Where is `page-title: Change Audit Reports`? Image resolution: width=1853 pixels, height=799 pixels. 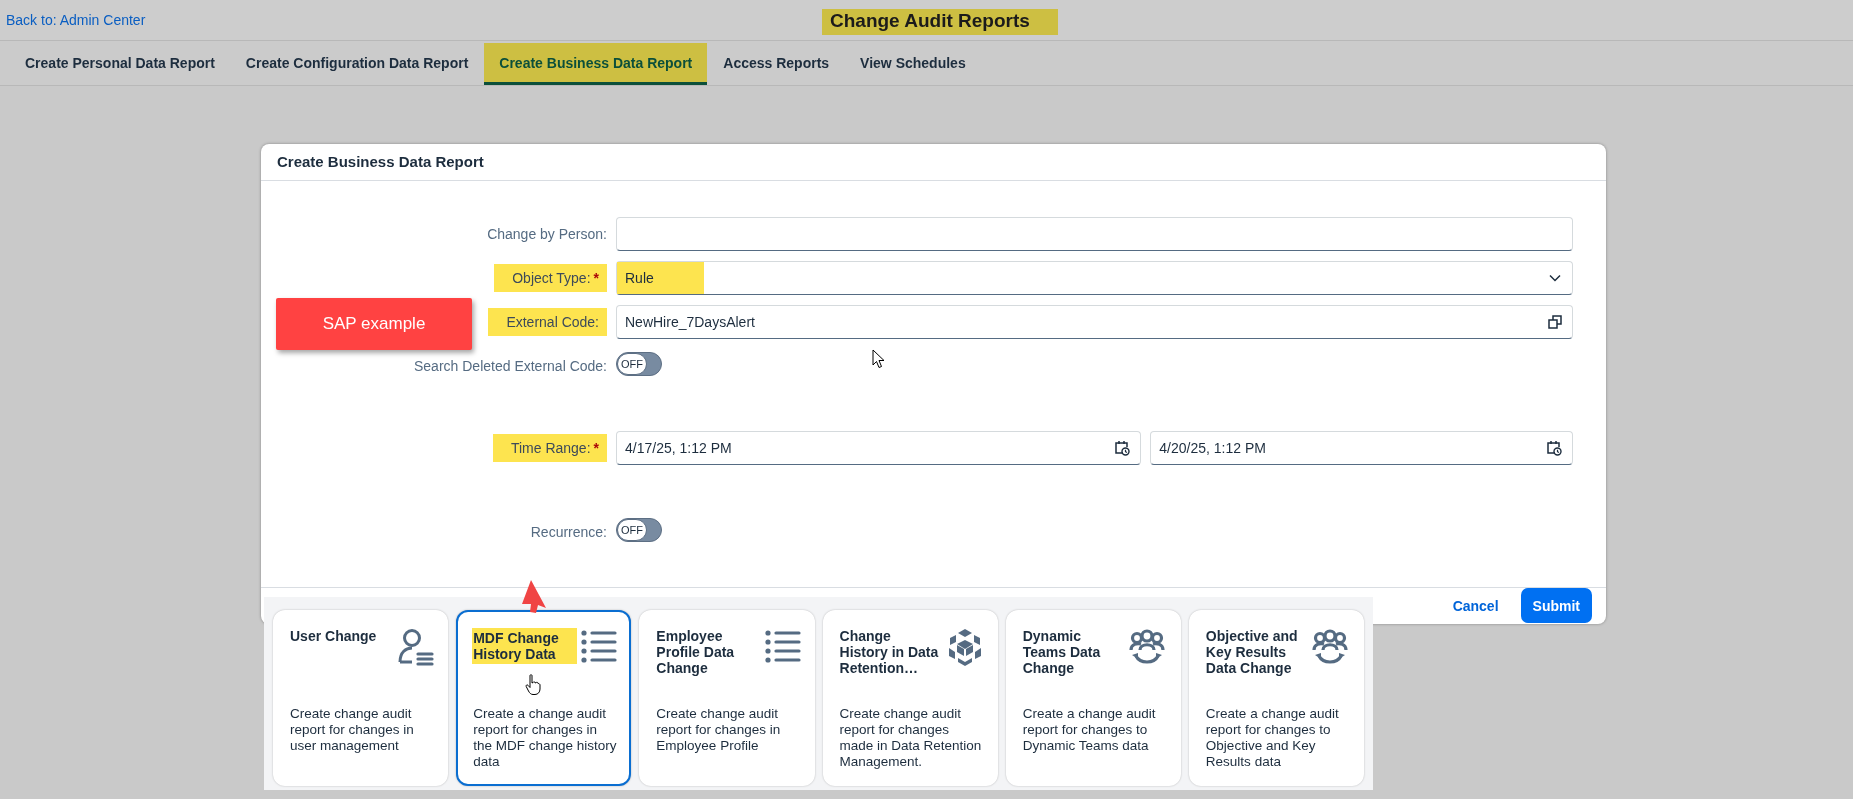 page-title: Change Audit Reports is located at coordinates (940, 22).